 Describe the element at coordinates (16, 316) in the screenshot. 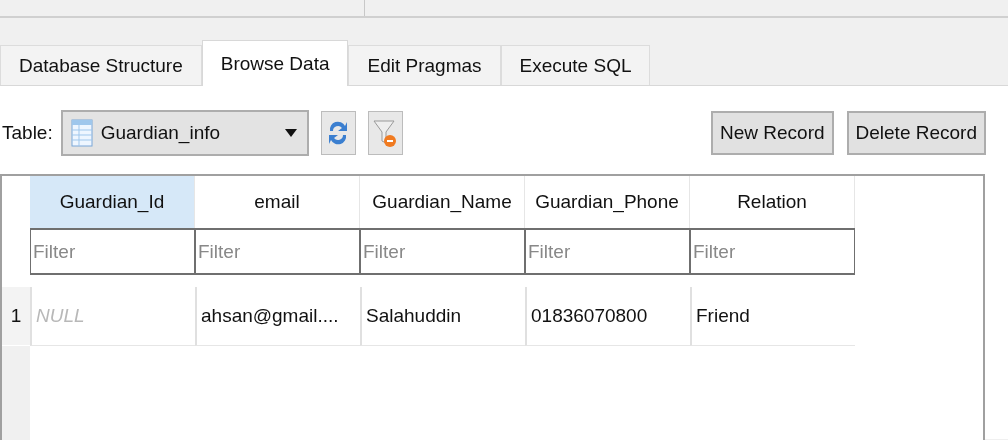

I see `row-number: 1` at that location.